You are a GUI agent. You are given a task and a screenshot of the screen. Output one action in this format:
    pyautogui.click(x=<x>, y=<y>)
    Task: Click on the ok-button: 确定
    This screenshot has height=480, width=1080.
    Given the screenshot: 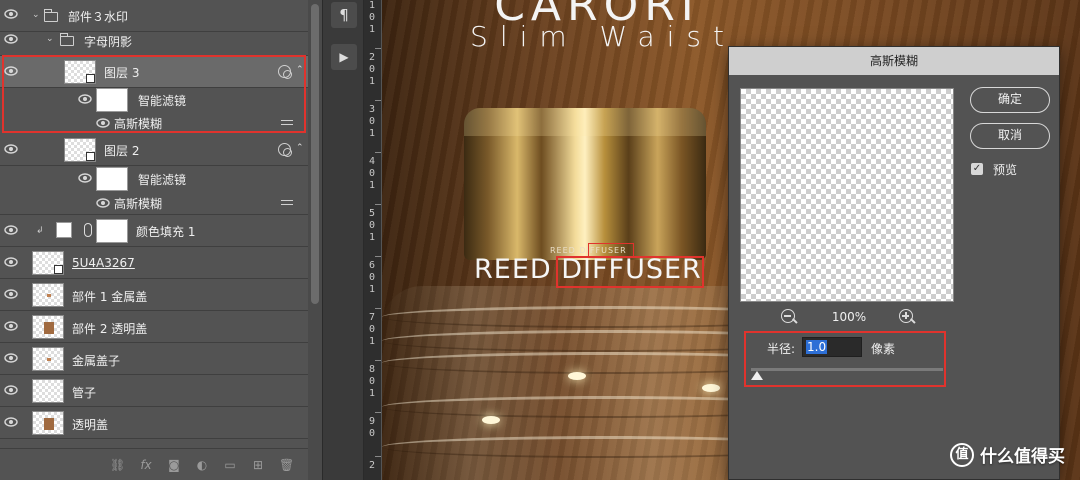 What is the action you would take?
    pyautogui.click(x=1010, y=100)
    